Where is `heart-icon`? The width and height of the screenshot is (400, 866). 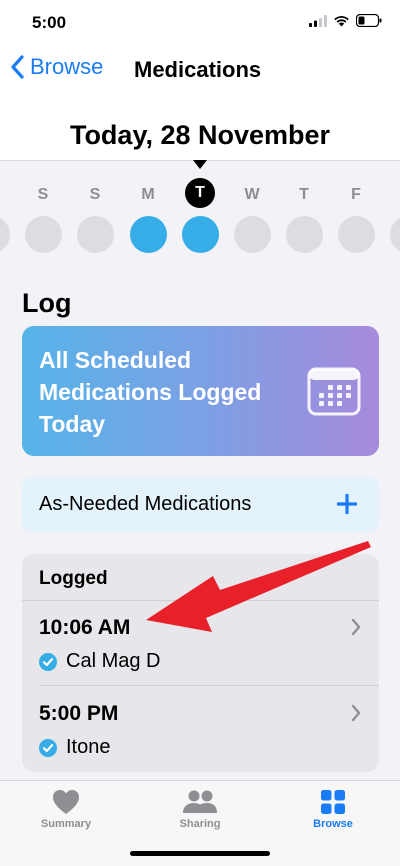
heart-icon is located at coordinates (66, 802).